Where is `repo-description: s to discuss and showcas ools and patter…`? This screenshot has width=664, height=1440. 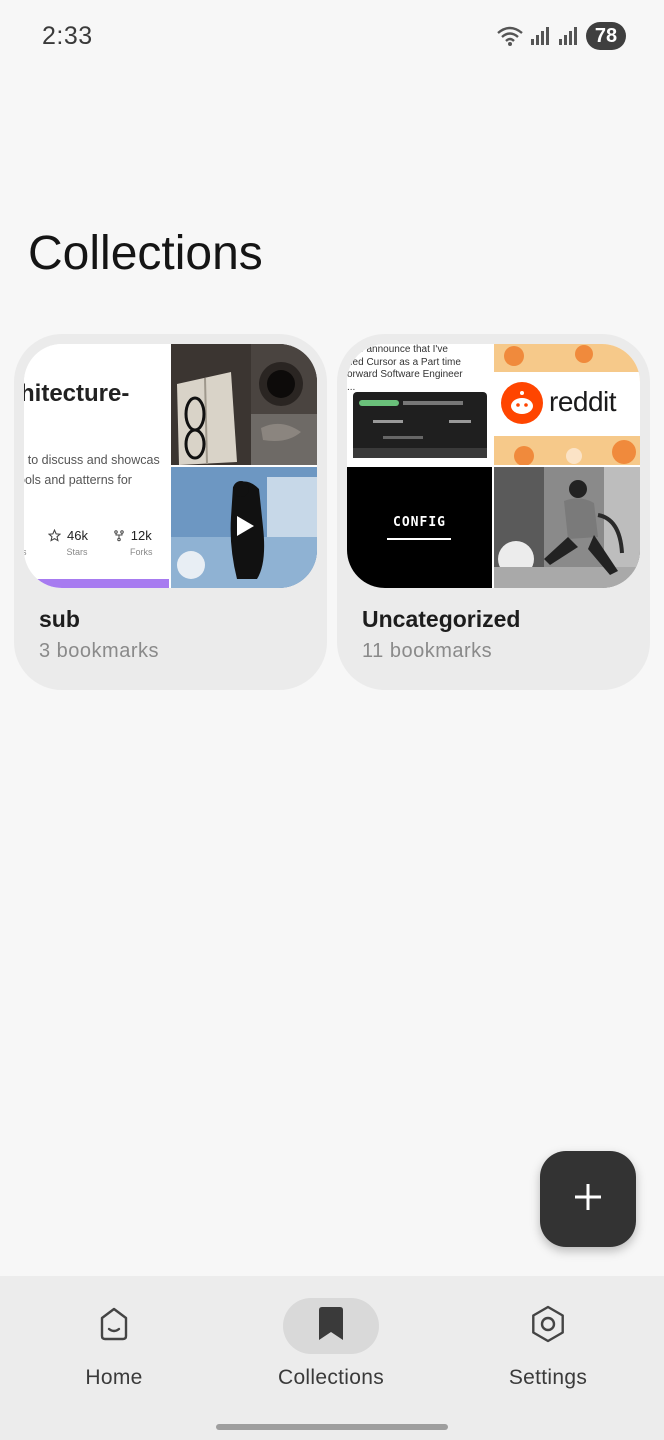 repo-description: s to discuss and showcas ools and patter… is located at coordinates (92, 470).